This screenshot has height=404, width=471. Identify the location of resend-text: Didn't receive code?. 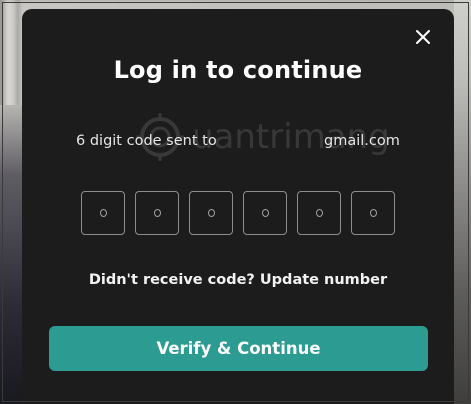
(171, 280).